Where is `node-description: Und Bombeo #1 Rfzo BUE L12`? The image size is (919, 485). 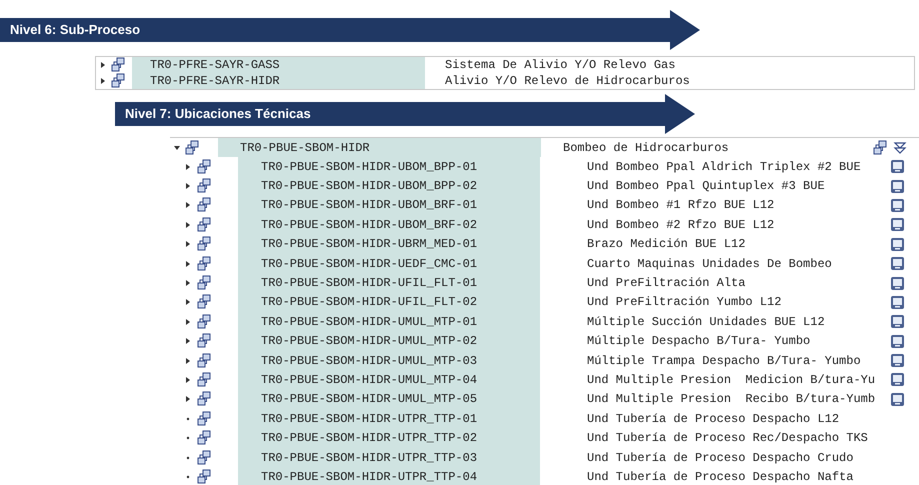
node-description: Und Bombeo #1 Rfzo BUE L12 is located at coordinates (680, 205).